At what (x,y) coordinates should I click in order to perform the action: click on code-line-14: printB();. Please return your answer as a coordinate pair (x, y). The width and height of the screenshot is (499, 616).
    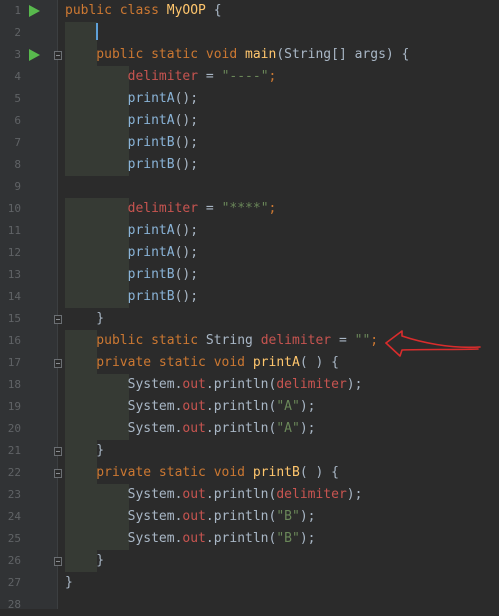
    Looking at the image, I should click on (163, 296).